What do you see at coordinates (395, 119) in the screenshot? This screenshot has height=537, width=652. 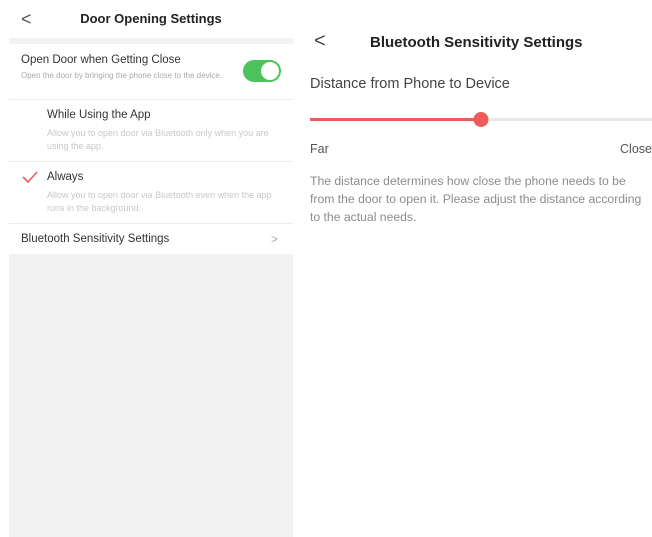 I see `slider-fill` at bounding box center [395, 119].